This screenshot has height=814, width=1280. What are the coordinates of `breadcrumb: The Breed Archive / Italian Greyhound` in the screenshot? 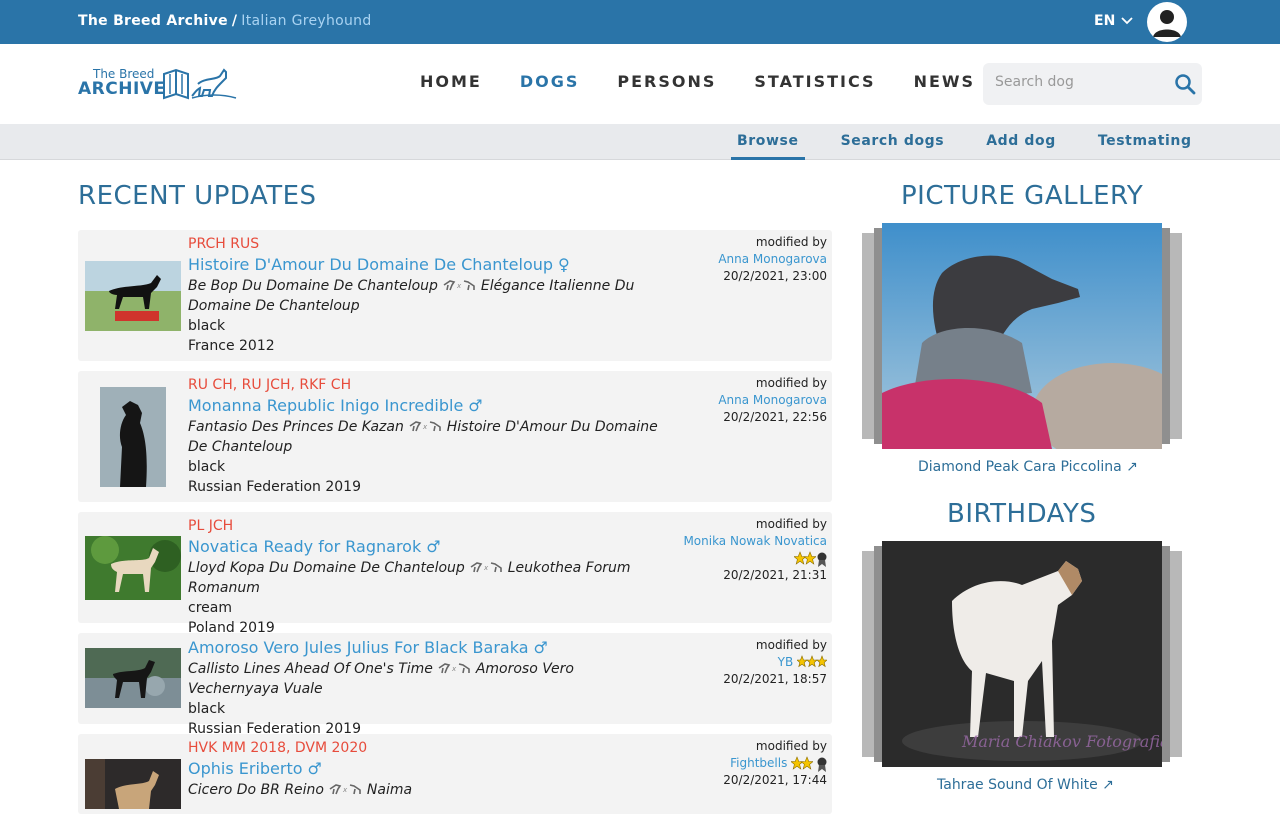 It's located at (225, 21).